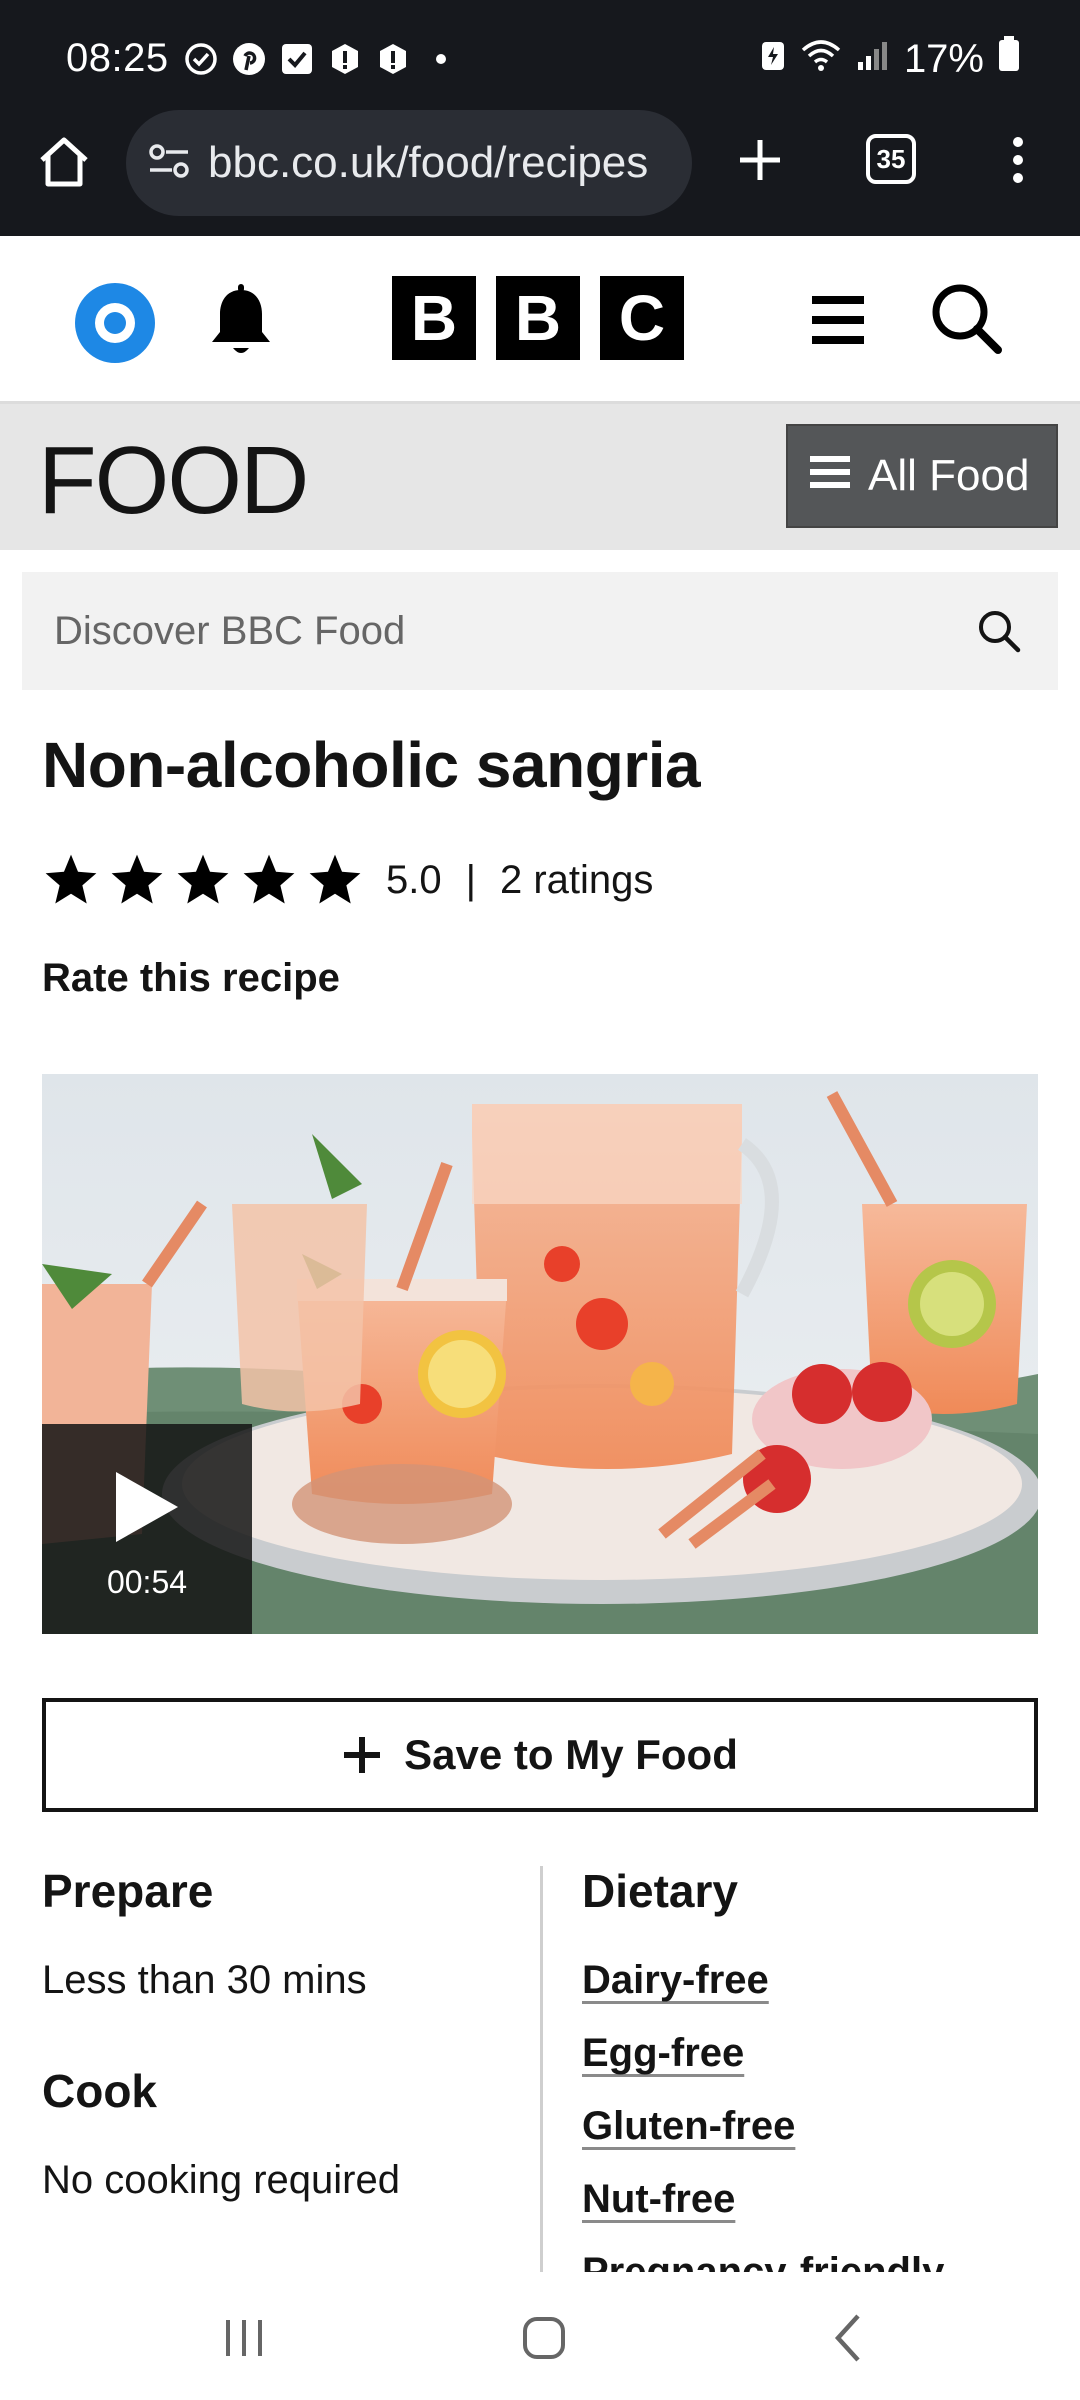 The width and height of the screenshot is (1080, 2400). Describe the element at coordinates (1018, 160) in the screenshot. I see `more-options-icon` at that location.